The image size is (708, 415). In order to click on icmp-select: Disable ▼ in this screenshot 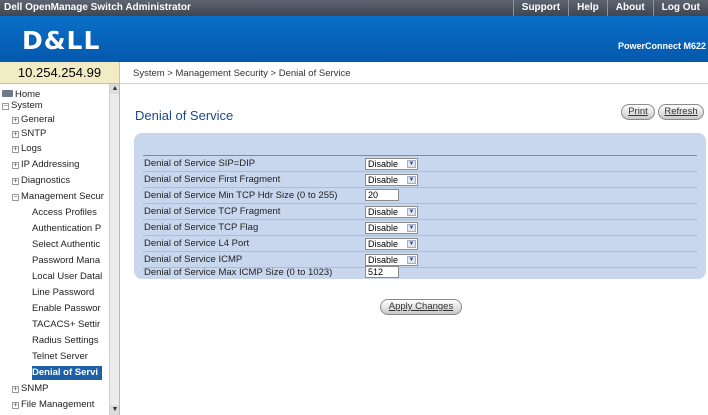, I will do `click(391, 260)`.